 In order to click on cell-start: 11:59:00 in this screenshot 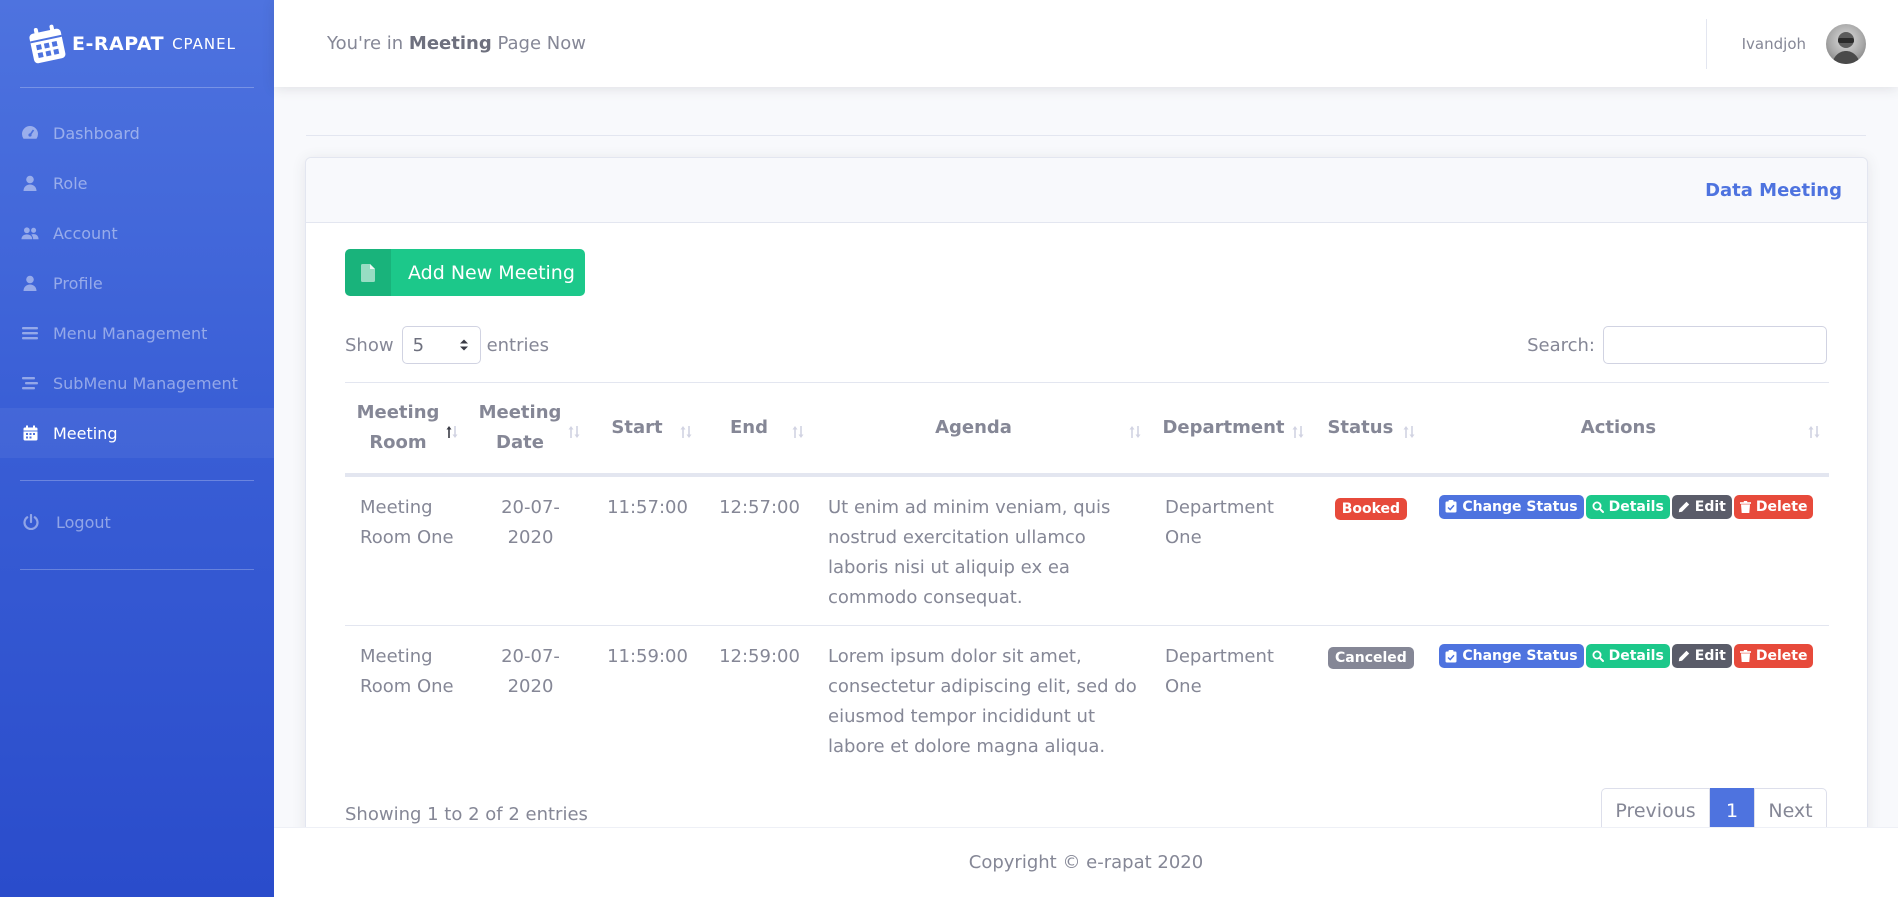, I will do `click(647, 656)`.